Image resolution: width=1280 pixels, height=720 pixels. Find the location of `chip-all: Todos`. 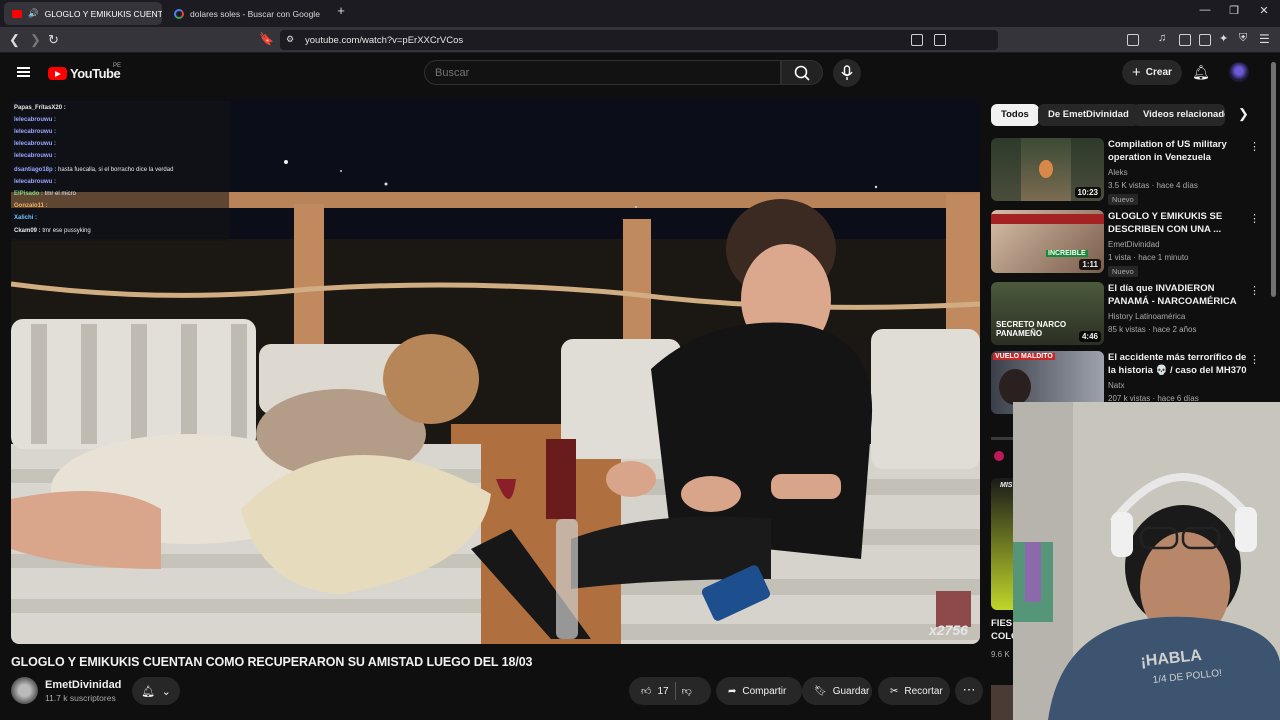

chip-all: Todos is located at coordinates (1015, 115).